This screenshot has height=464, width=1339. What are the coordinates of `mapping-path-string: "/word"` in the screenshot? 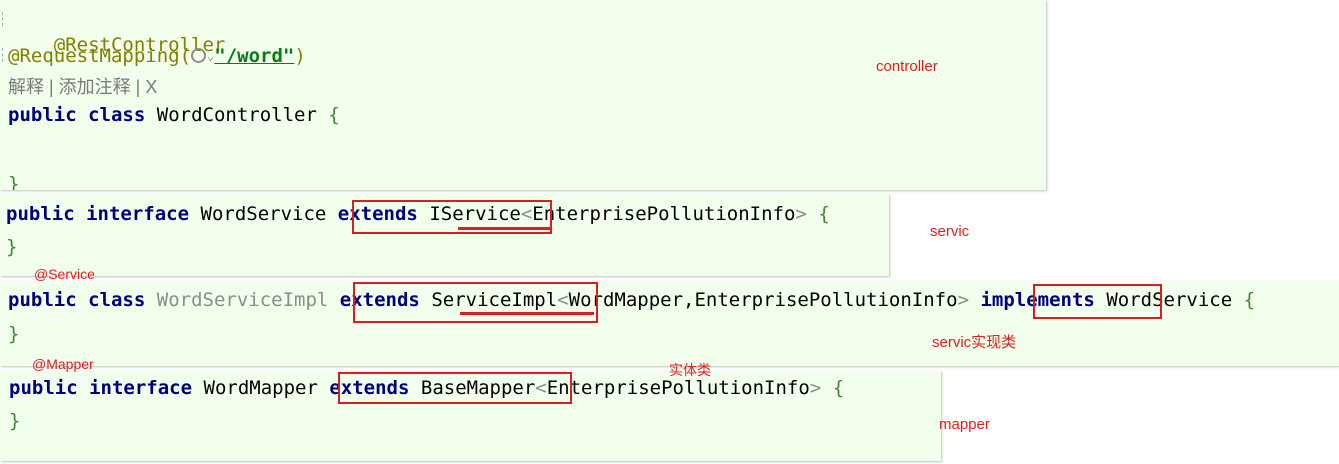 It's located at (254, 56).